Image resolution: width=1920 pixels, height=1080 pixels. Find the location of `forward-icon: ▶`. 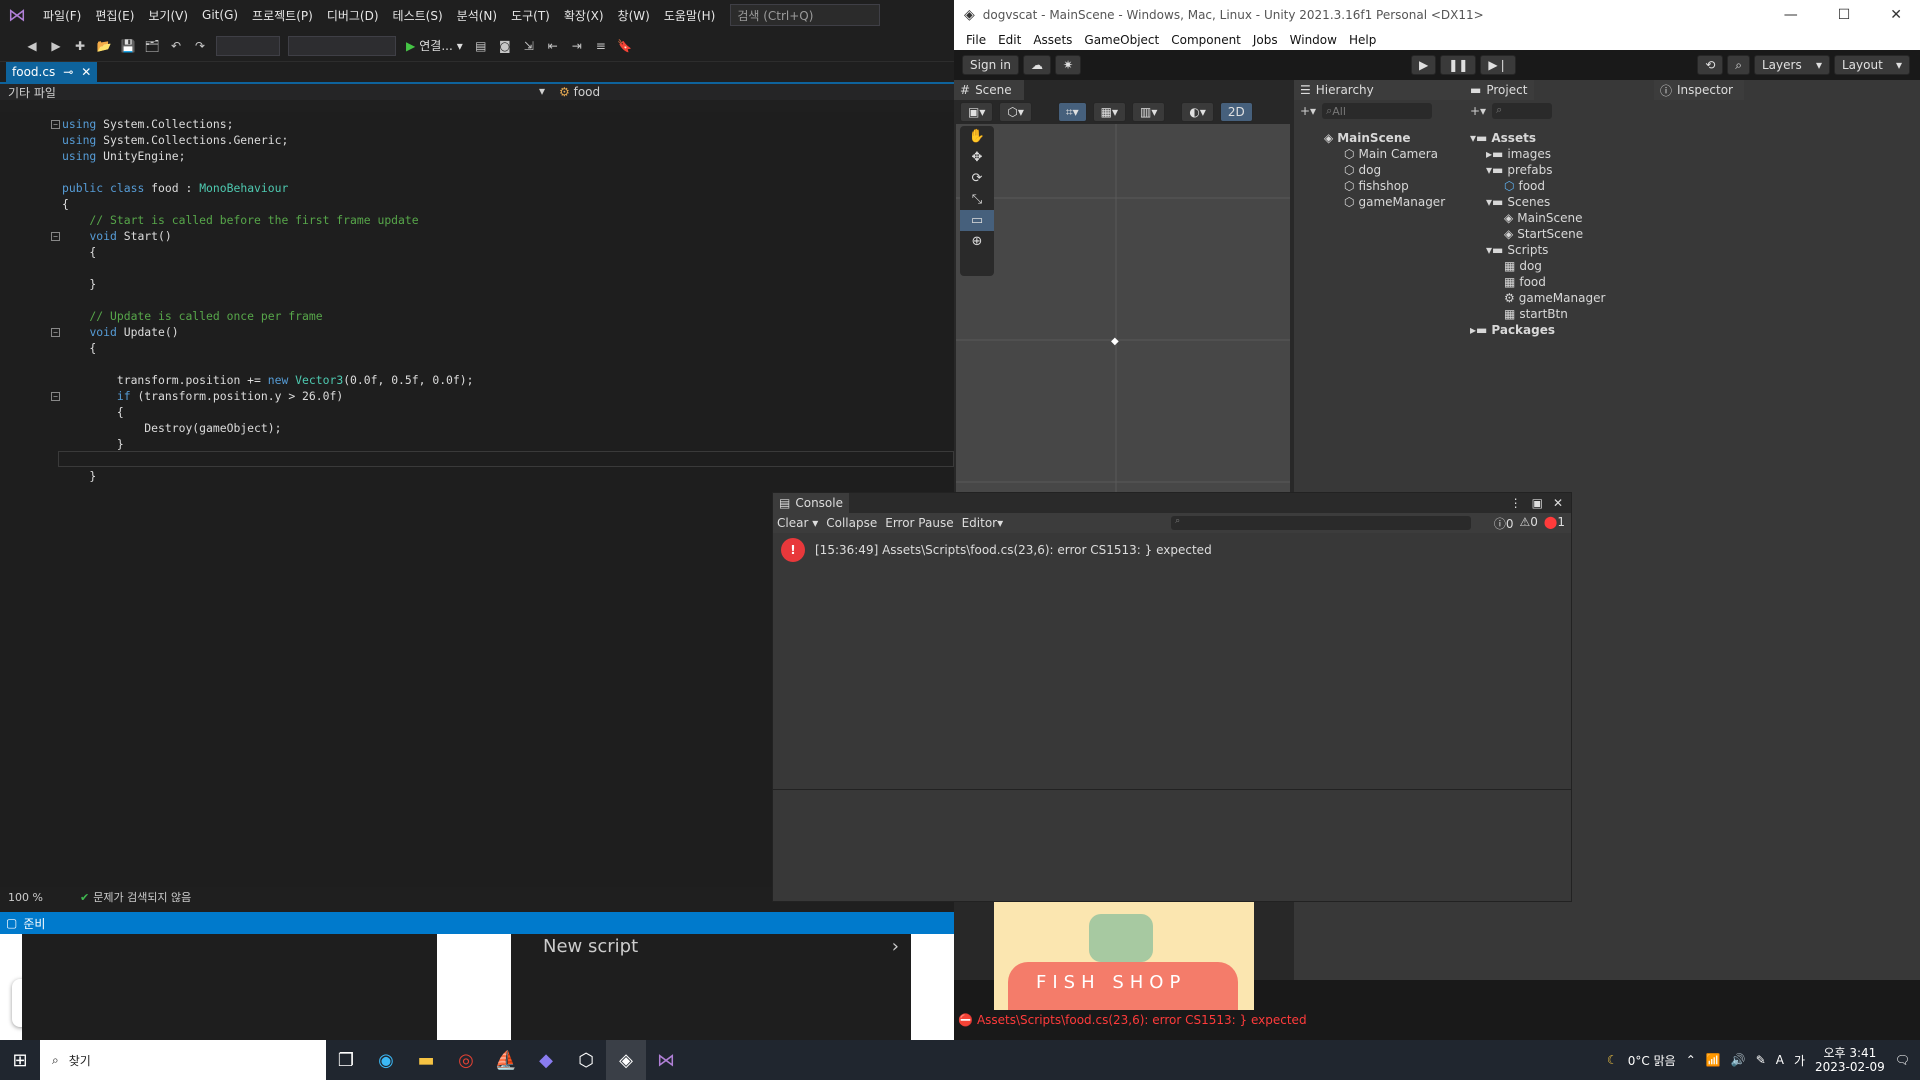

forward-icon: ▶ is located at coordinates (56, 46).